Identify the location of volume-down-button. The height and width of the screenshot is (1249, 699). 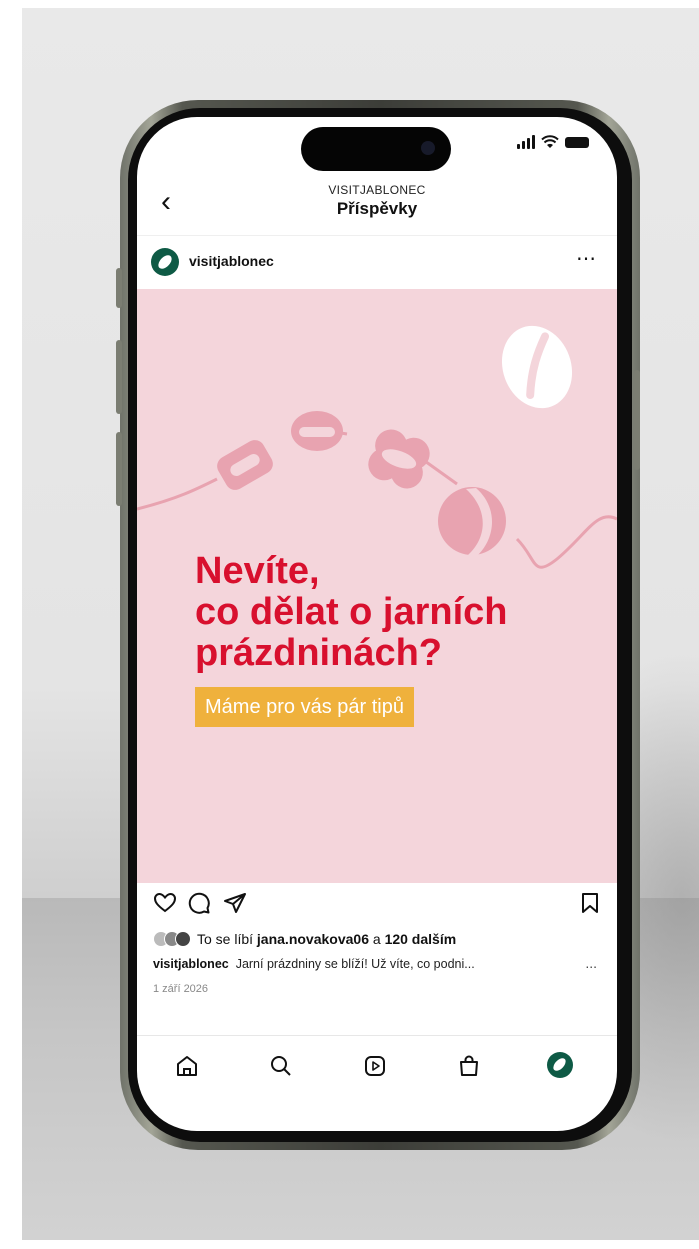
(119, 469).